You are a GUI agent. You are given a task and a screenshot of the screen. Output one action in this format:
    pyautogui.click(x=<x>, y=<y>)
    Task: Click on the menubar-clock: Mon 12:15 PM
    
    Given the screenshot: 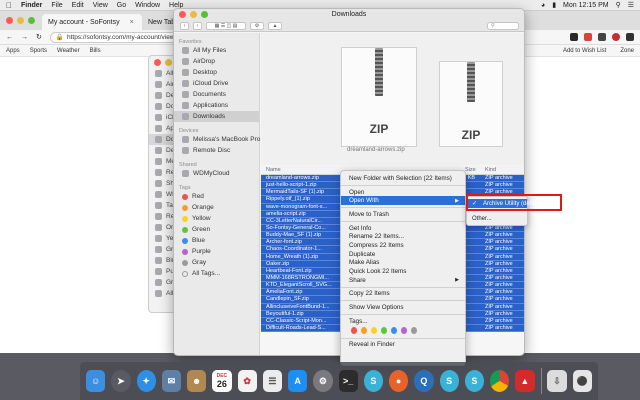 What is the action you would take?
    pyautogui.click(x=586, y=5)
    